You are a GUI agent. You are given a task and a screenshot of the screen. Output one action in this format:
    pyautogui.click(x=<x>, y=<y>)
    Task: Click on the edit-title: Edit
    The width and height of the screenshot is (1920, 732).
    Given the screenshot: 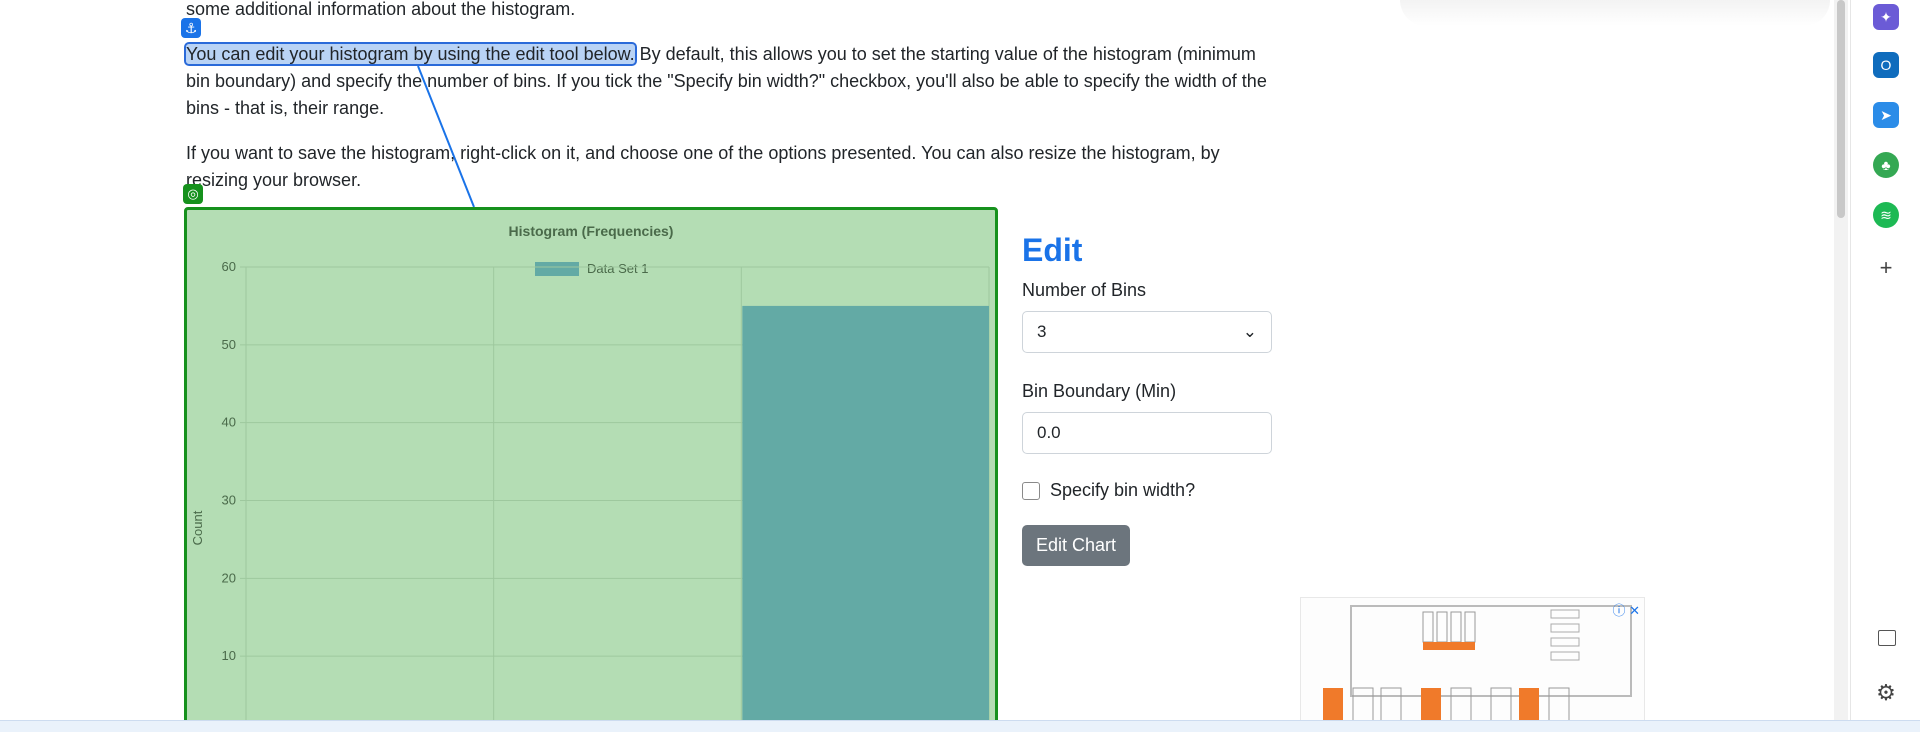 What is the action you would take?
    pyautogui.click(x=1052, y=250)
    